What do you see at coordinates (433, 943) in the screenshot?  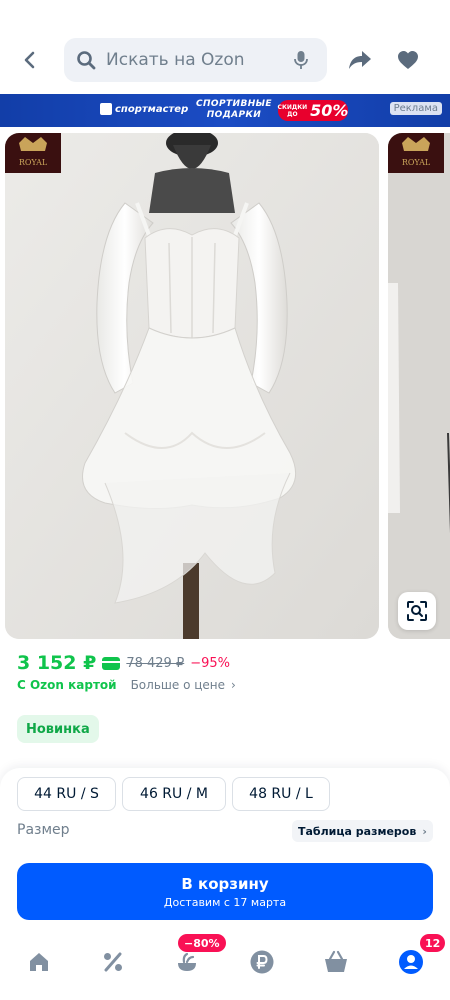 I see `profile-notification-badge: 12` at bounding box center [433, 943].